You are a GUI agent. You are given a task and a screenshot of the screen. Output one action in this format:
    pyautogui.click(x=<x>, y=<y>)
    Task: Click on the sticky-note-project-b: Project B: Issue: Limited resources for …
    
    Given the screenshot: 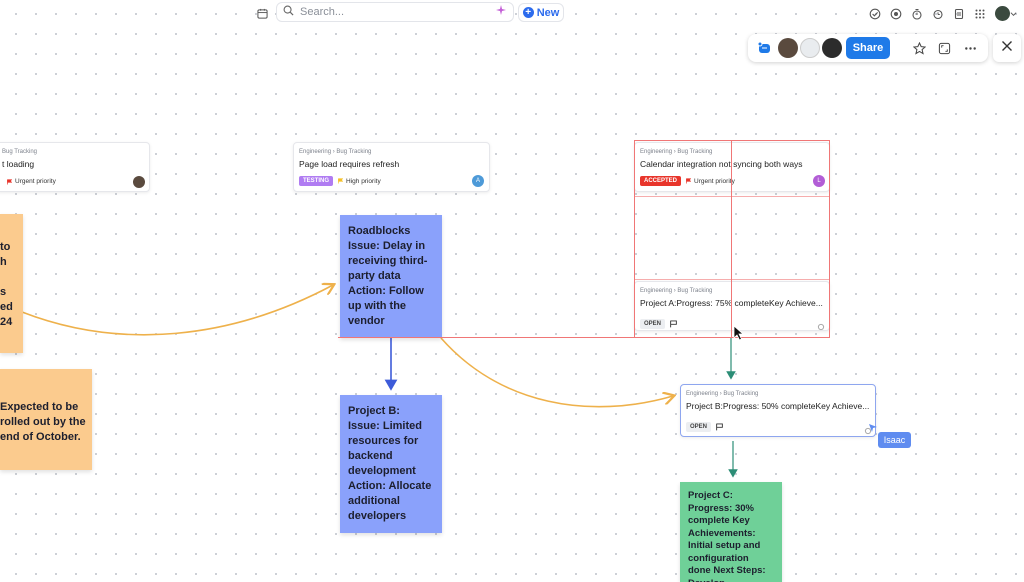 What is the action you would take?
    pyautogui.click(x=391, y=464)
    